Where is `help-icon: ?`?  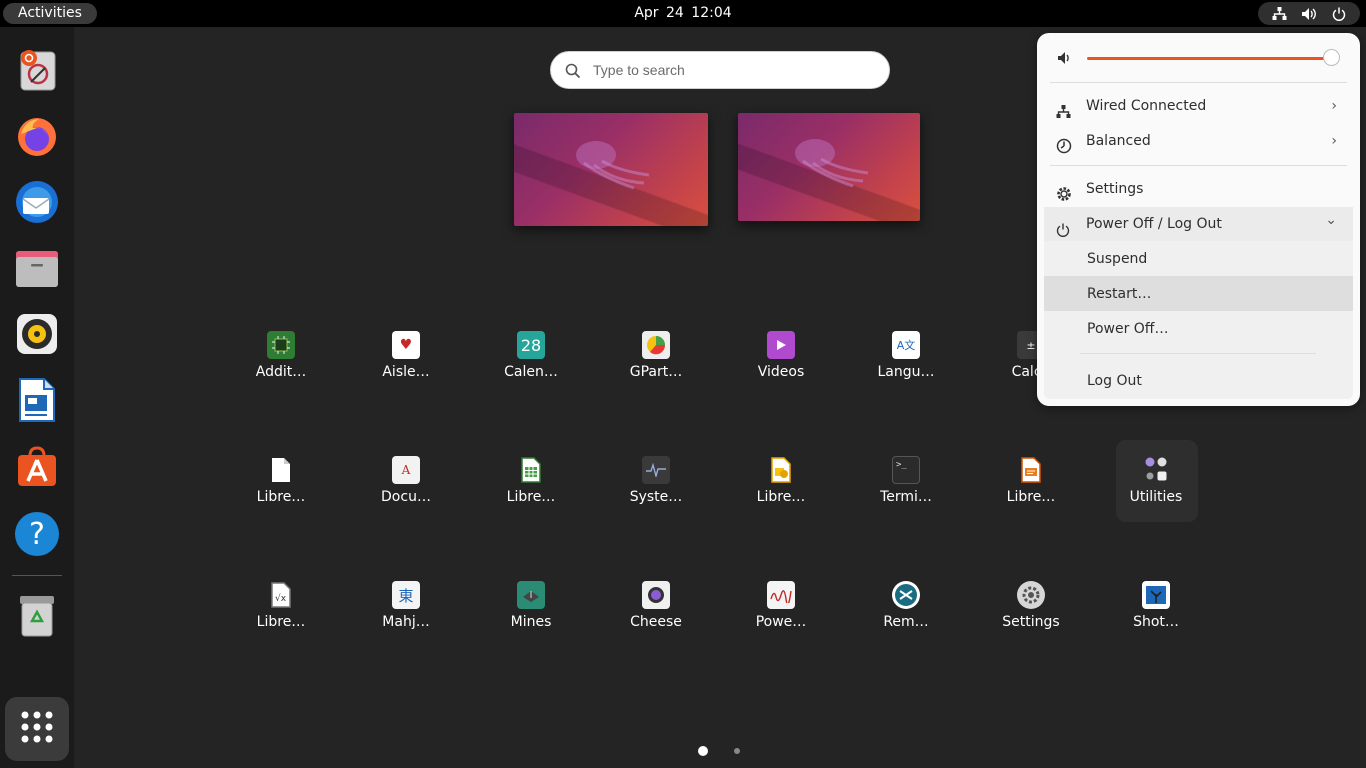
help-icon: ? is located at coordinates (37, 534).